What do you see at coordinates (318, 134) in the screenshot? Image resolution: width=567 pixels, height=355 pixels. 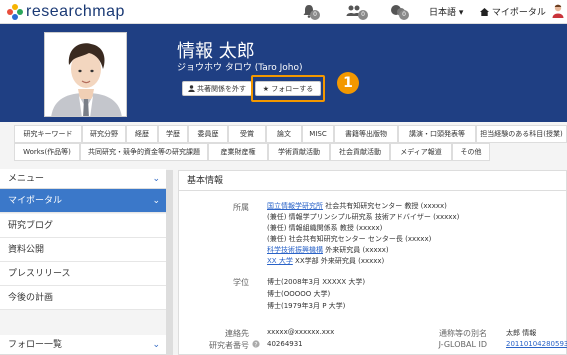 I see `tab-misc: MISC` at bounding box center [318, 134].